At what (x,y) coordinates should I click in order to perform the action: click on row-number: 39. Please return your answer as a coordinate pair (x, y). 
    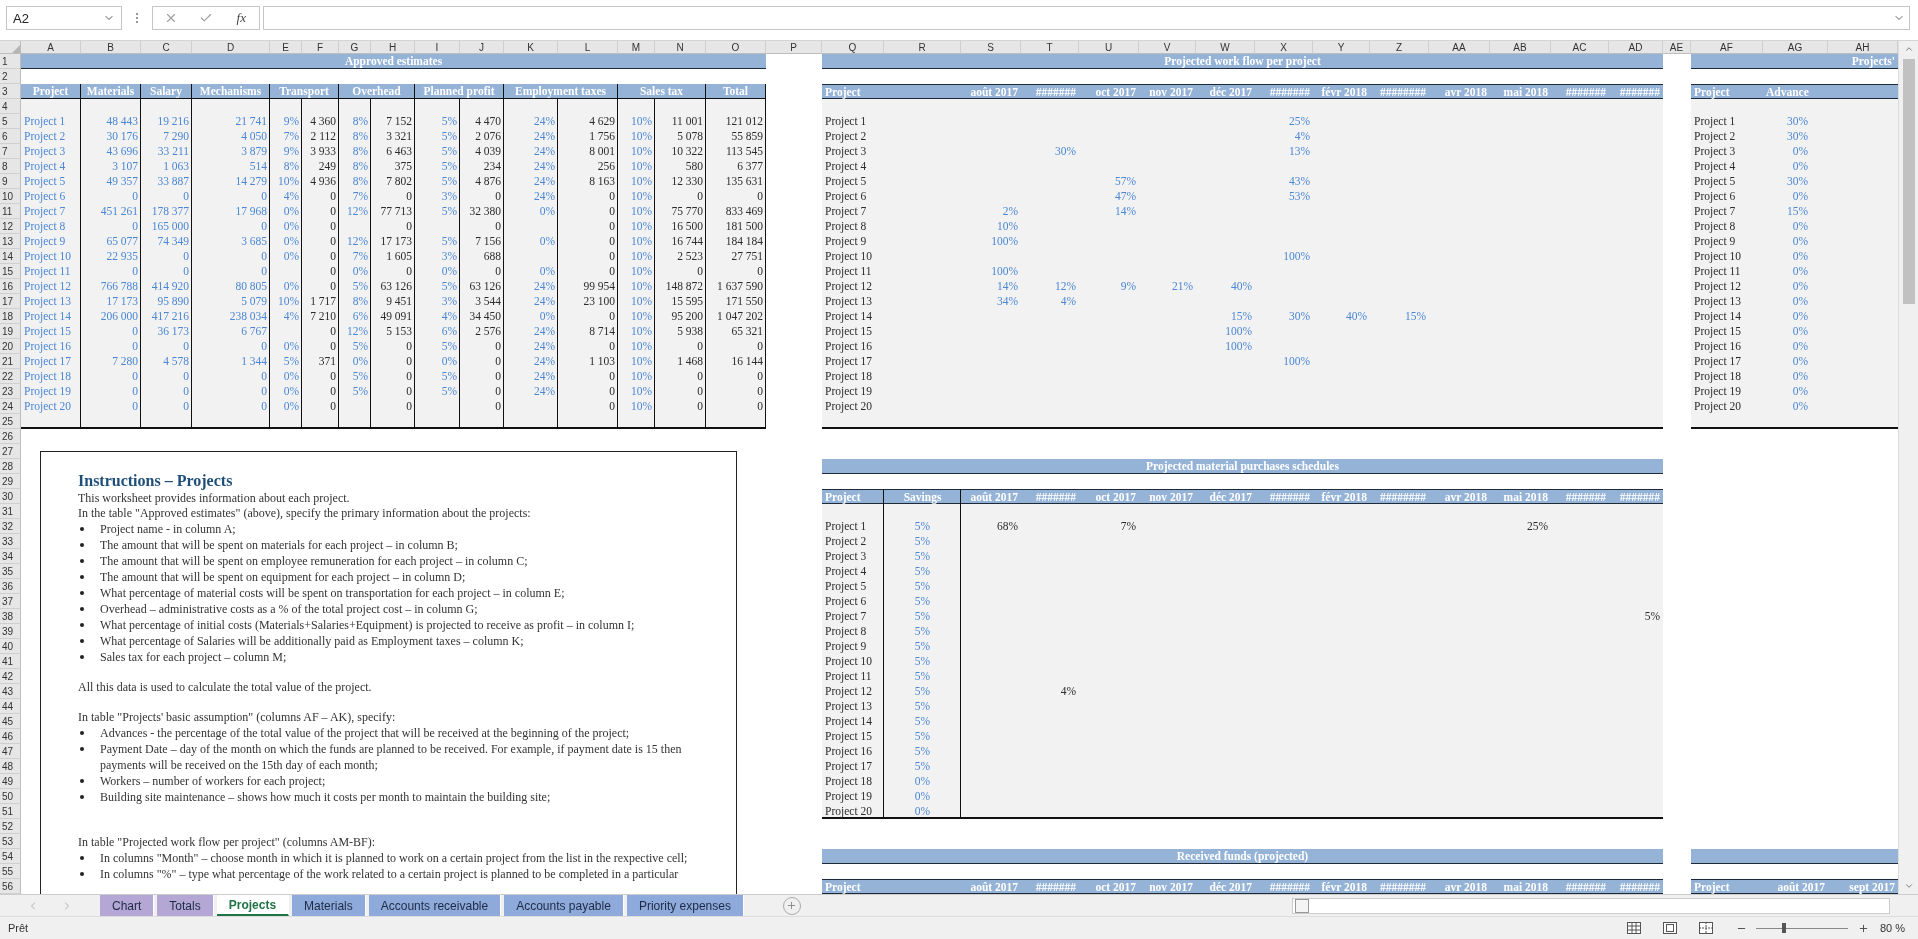
    Looking at the image, I should click on (10, 631).